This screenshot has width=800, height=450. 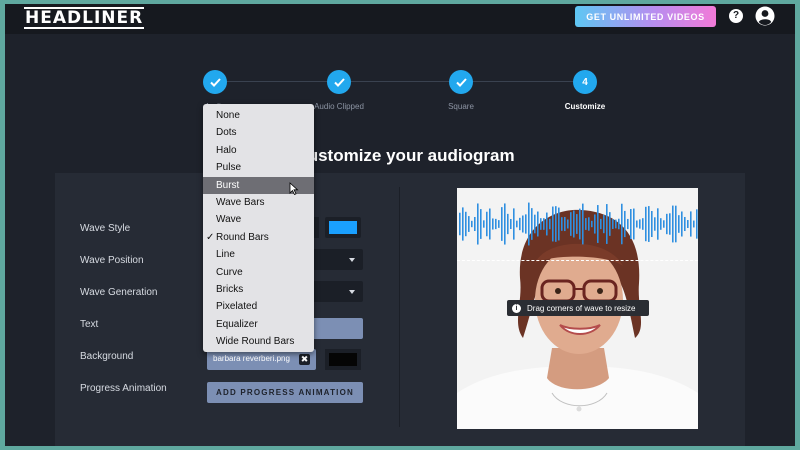 I want to click on wave-style-option-label: Wide Round Bars, so click(x=255, y=342).